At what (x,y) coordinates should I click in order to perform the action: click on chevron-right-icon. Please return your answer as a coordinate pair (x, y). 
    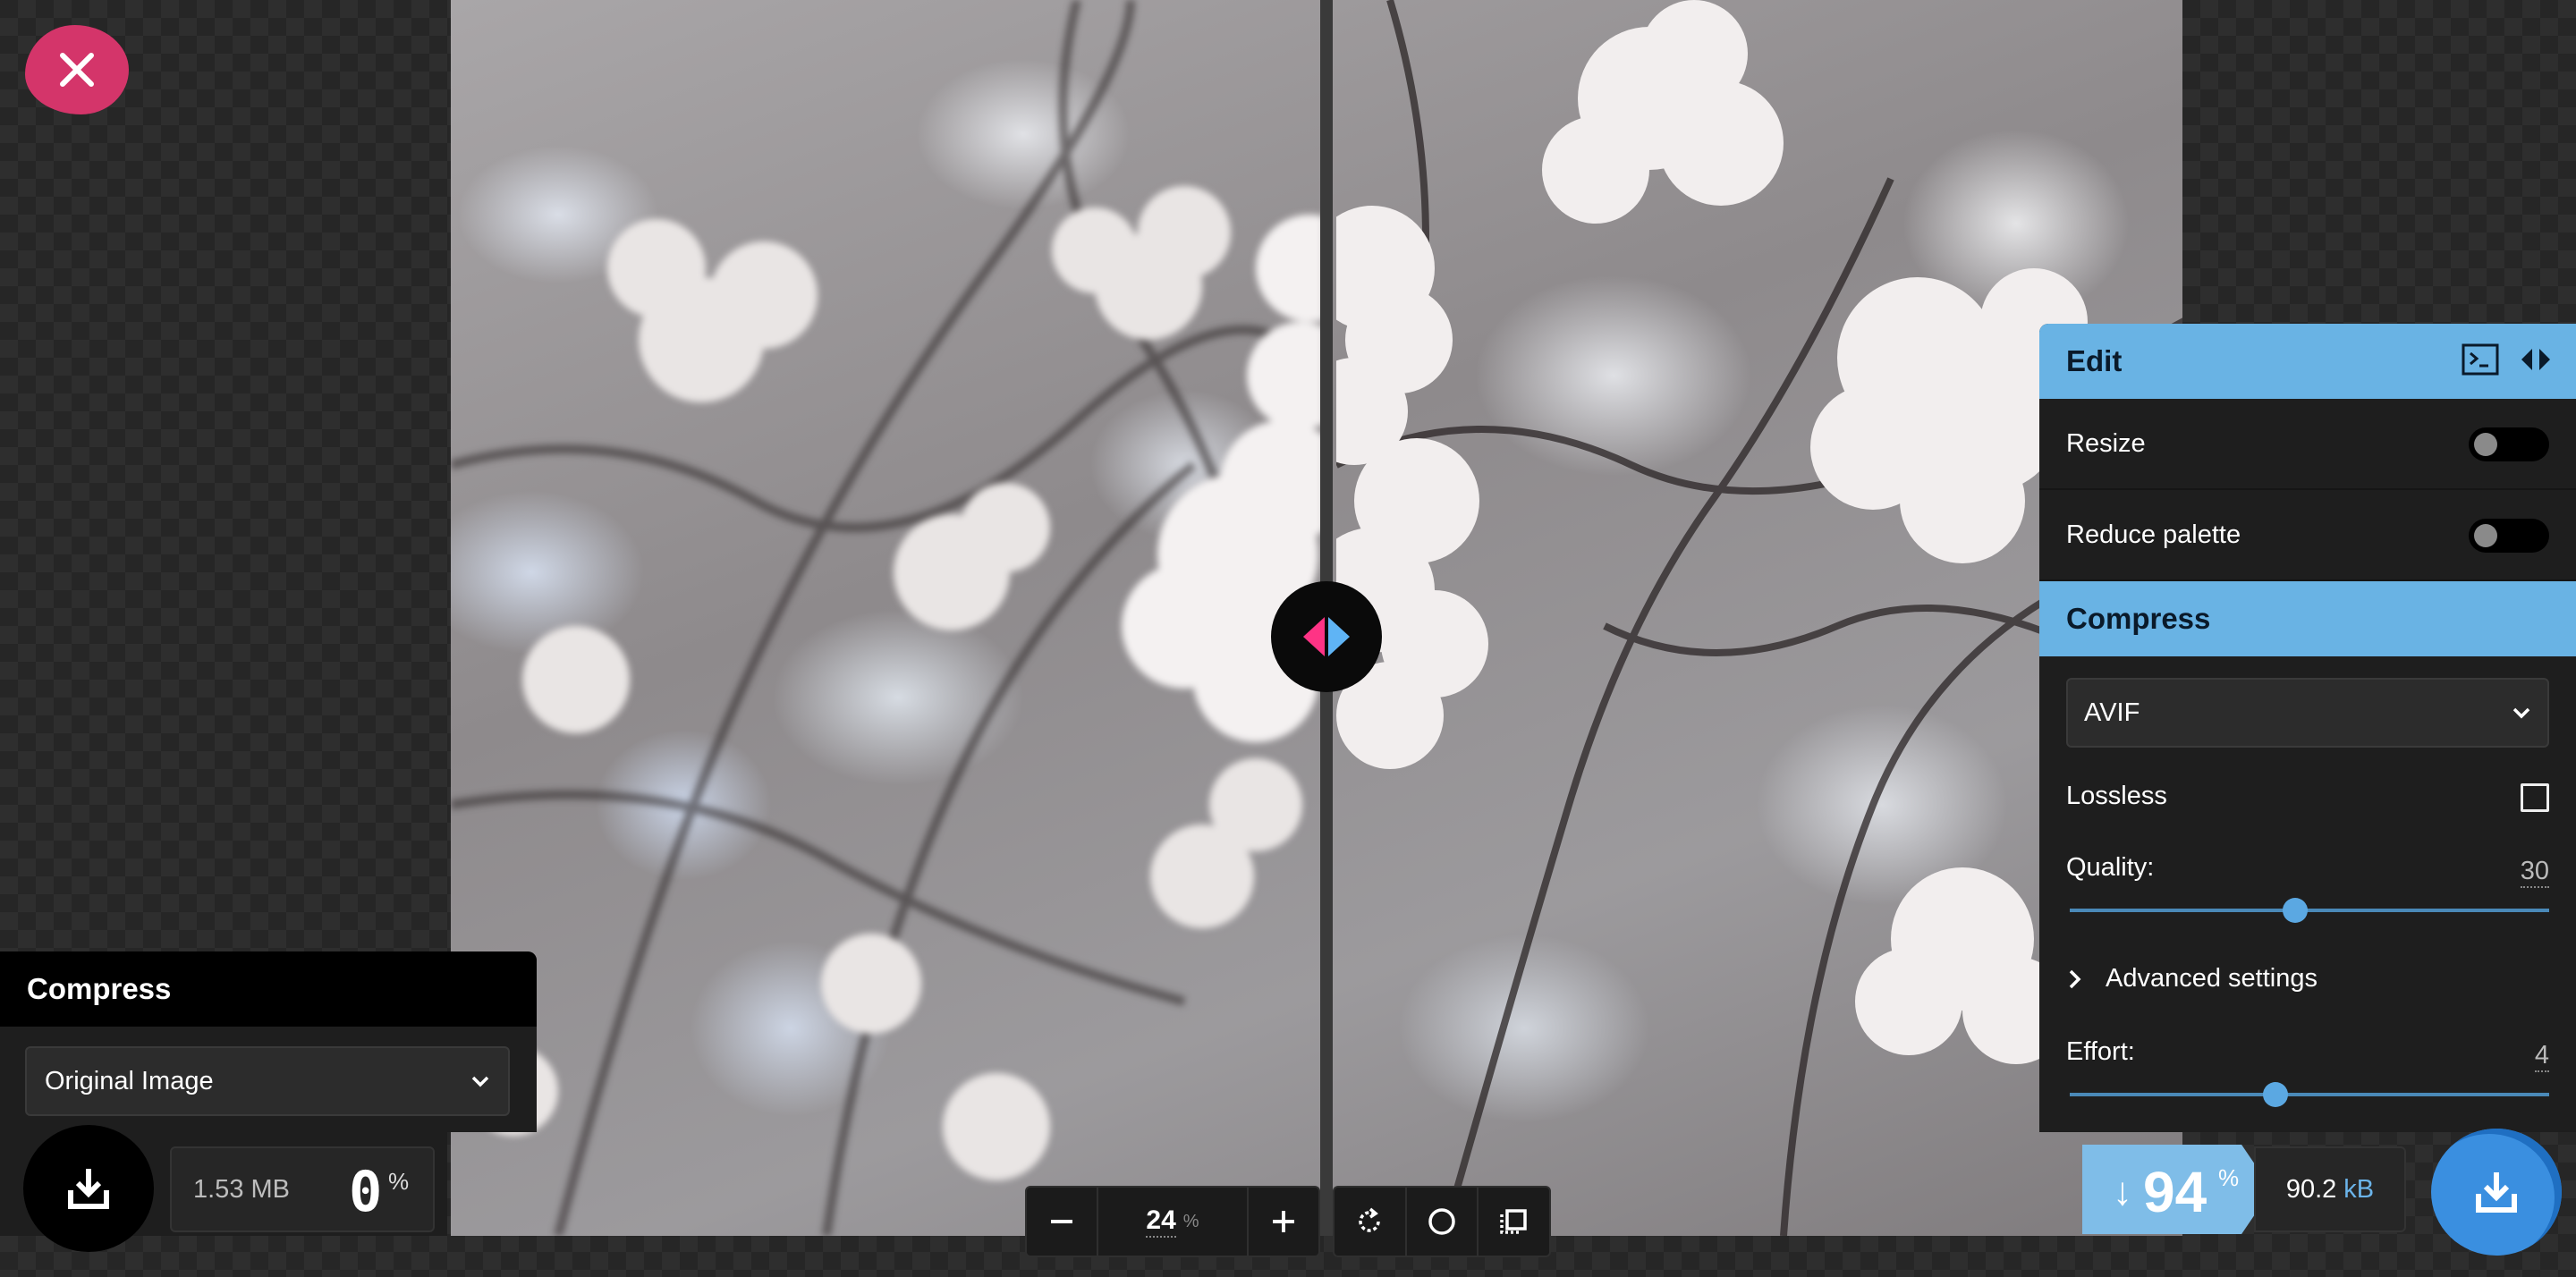
    Looking at the image, I should click on (2075, 978).